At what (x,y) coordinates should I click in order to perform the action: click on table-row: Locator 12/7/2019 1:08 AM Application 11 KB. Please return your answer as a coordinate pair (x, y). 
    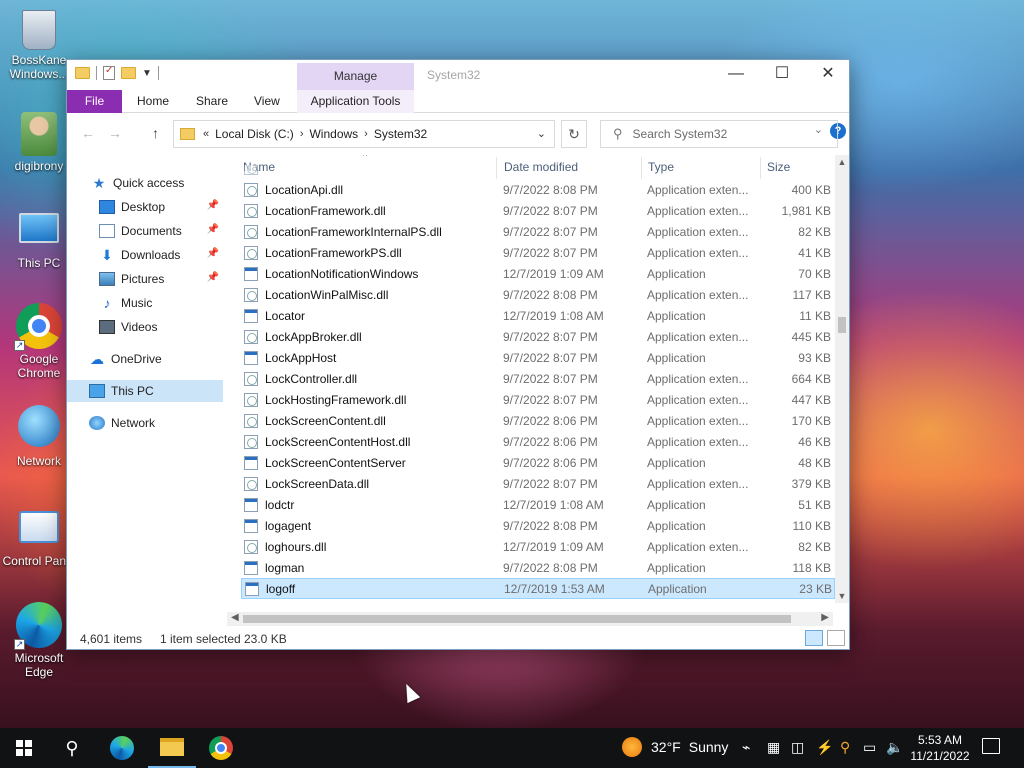
    Looking at the image, I should click on (538, 315).